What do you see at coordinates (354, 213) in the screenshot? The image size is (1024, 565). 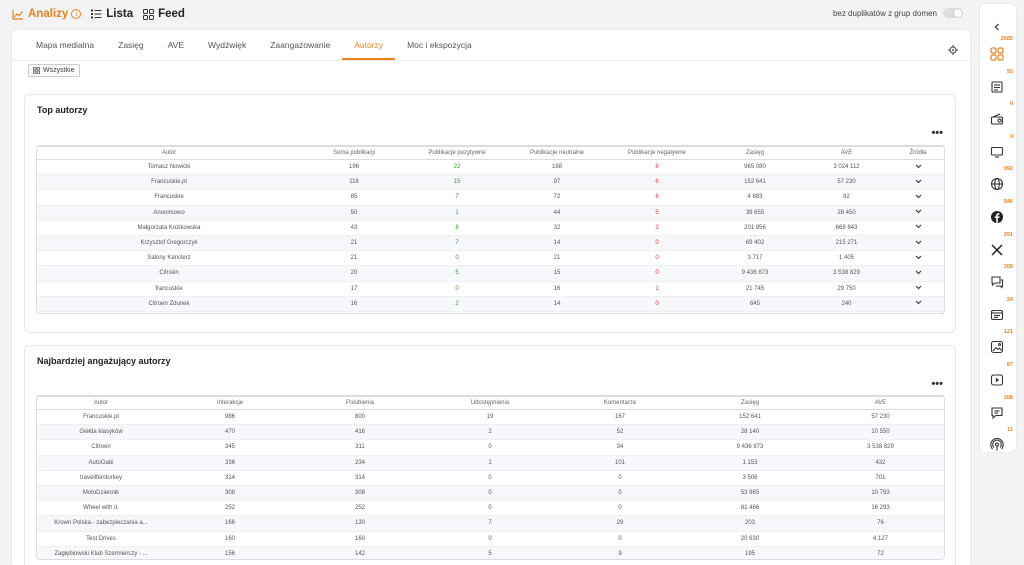 I see `table-cell: 50` at bounding box center [354, 213].